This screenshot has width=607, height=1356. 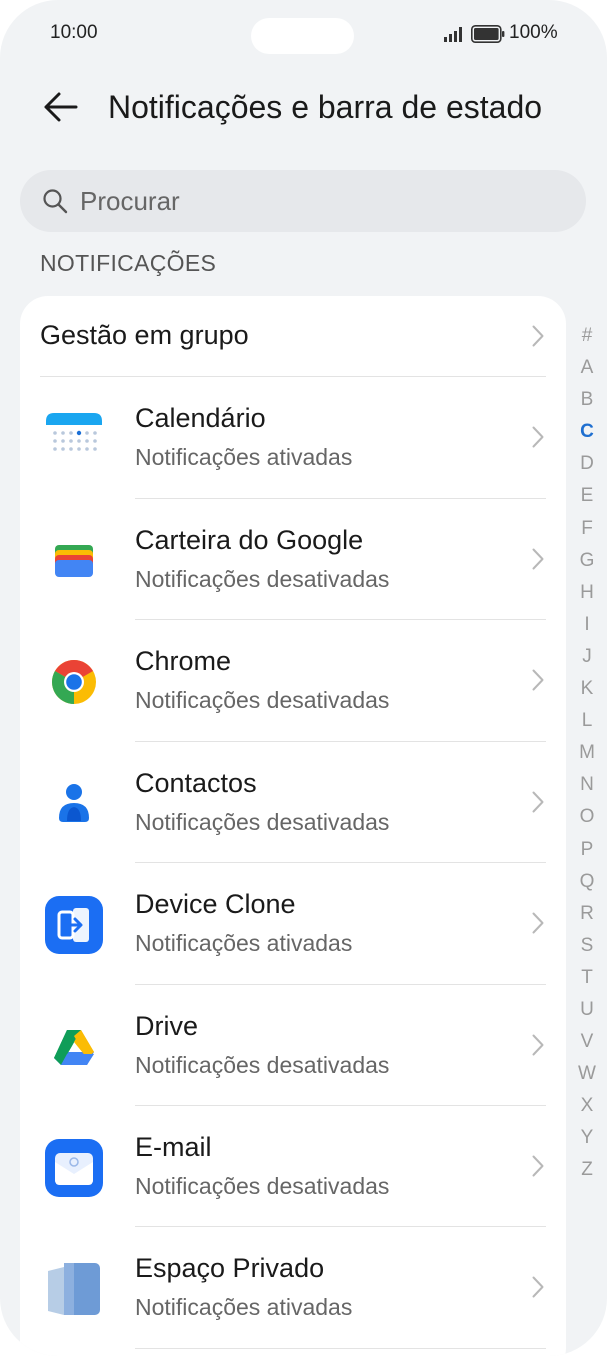 I want to click on app-name: Device Clone, so click(x=215, y=904).